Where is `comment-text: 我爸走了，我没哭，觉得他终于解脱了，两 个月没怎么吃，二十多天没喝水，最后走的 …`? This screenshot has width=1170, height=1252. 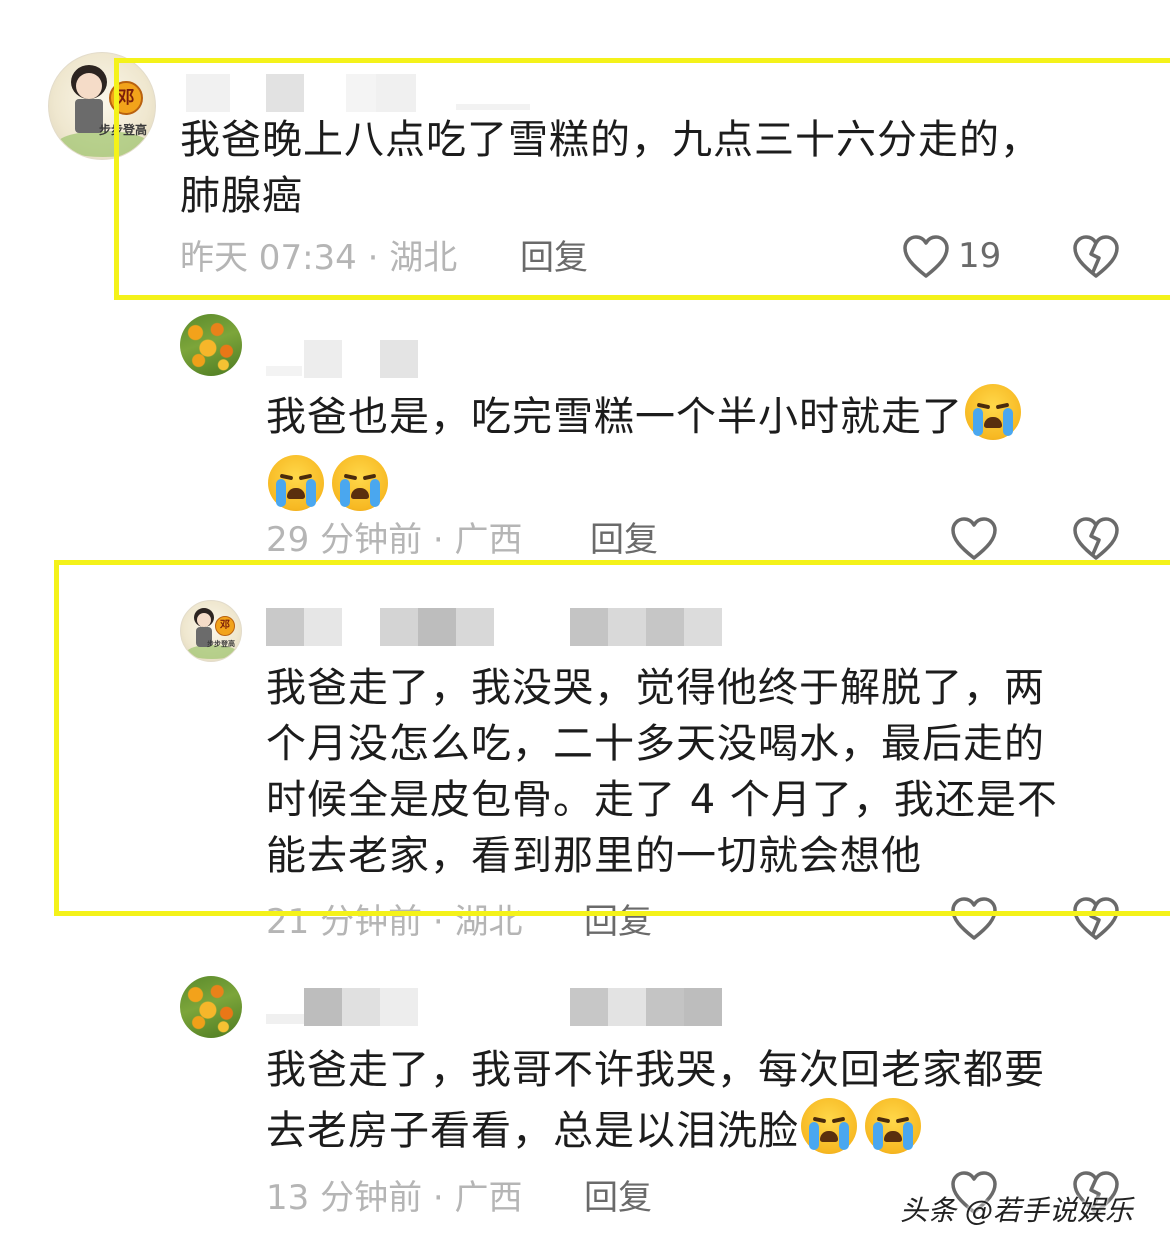 comment-text: 我爸走了，我没哭，觉得他终于解脱了，两 个月没怎么吃，二十多天没喝水，最后走的 … is located at coordinates (706, 772).